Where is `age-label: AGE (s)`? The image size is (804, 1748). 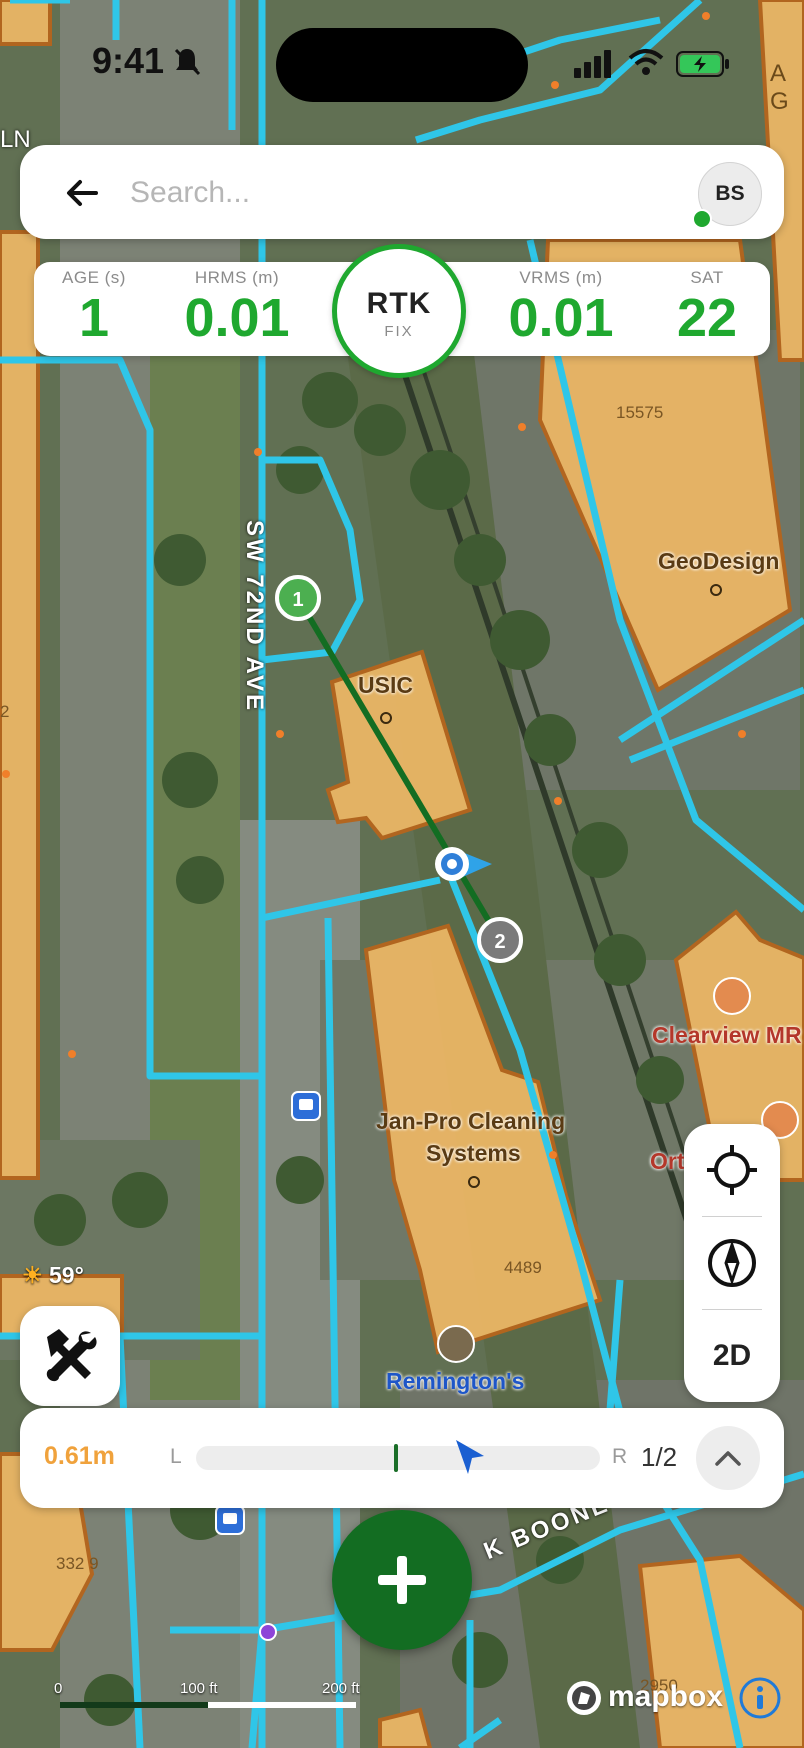 age-label: AGE (s) is located at coordinates (94, 277).